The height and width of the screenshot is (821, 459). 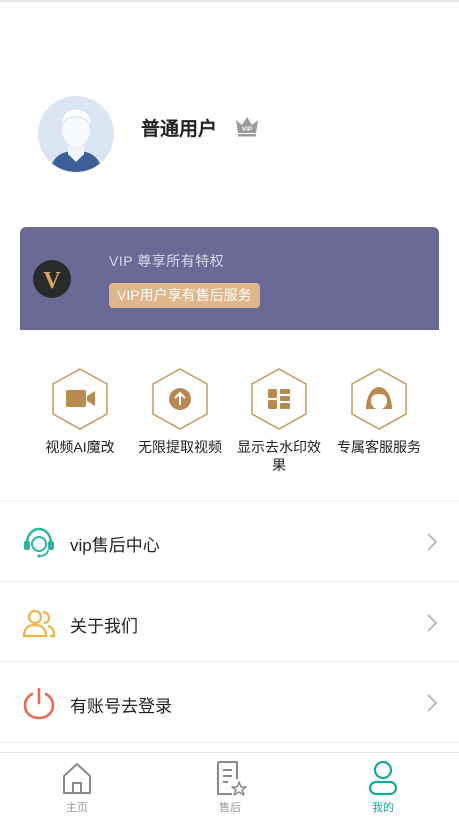 I want to click on support-agent-icon, so click(x=379, y=399).